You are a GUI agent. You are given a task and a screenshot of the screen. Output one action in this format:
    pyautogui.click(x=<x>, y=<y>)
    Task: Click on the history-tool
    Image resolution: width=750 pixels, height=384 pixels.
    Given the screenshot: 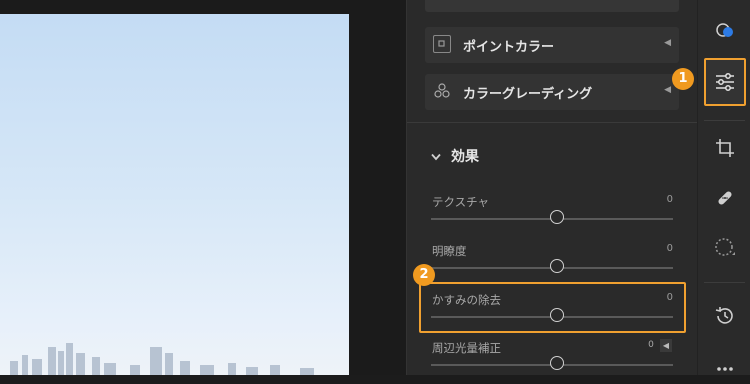 What is the action you would take?
    pyautogui.click(x=724, y=316)
    